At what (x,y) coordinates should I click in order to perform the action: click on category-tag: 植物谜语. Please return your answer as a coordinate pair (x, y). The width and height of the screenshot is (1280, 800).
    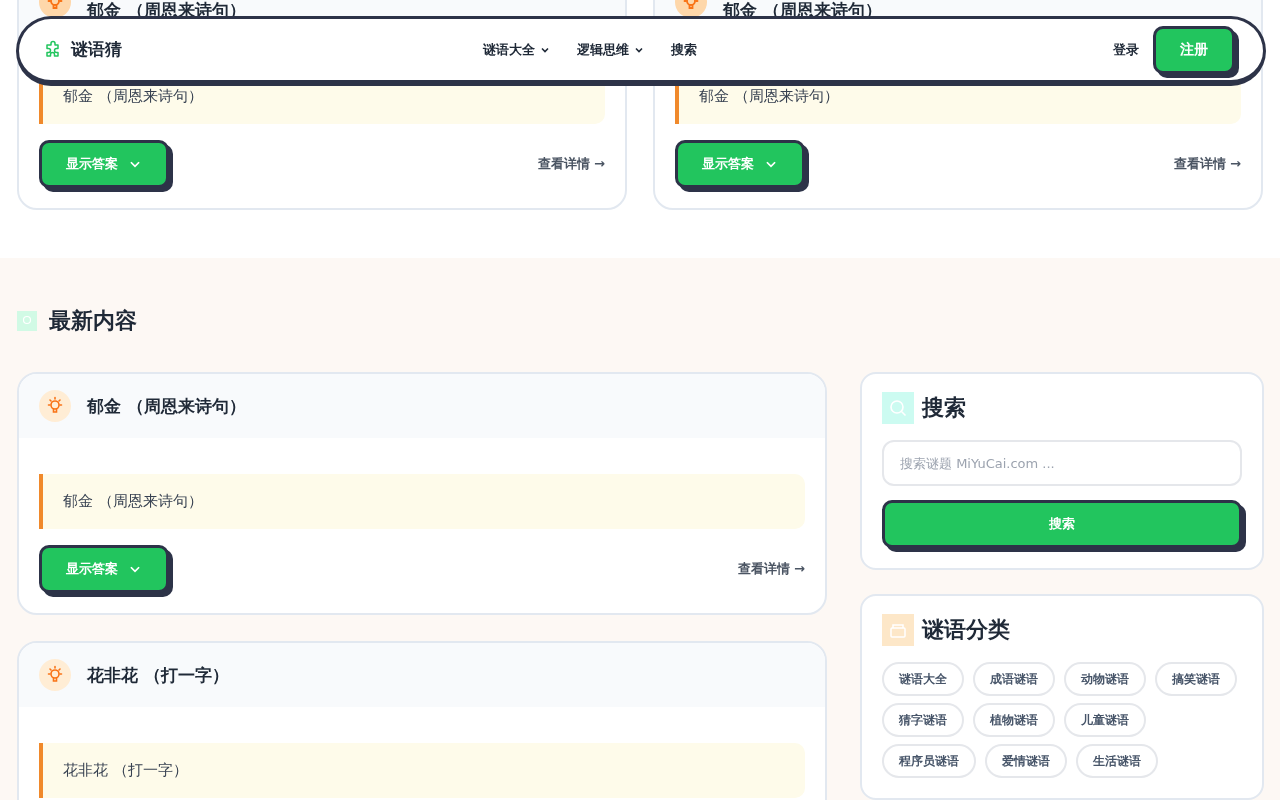
    Looking at the image, I should click on (1014, 720).